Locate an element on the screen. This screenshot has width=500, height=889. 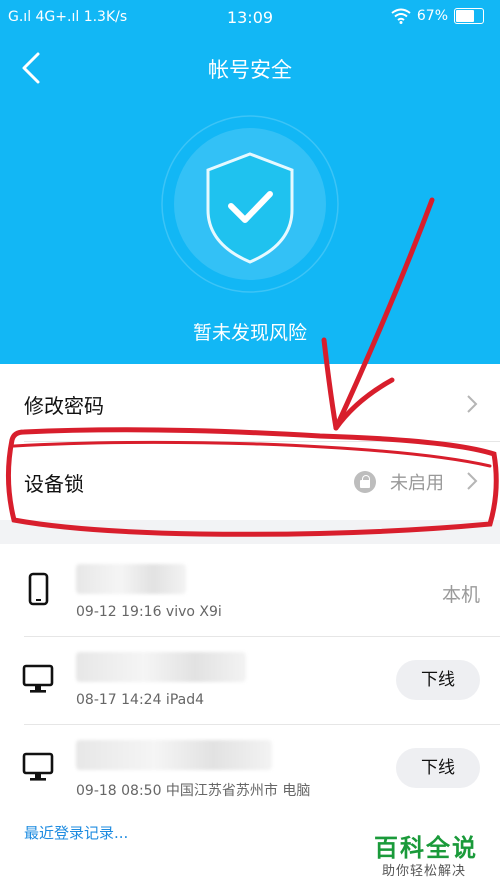
watermark-title: 百科全说 is located at coordinates (426, 848).